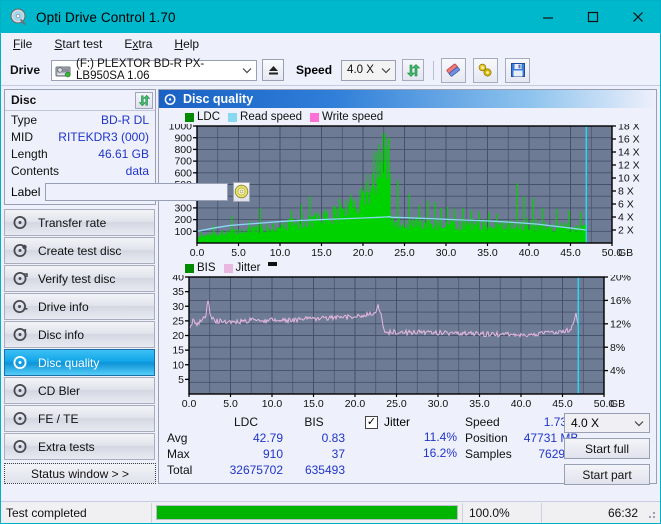 The width and height of the screenshot is (661, 524). Describe the element at coordinates (46, 512) in the screenshot. I see `status-text: Test completed` at that location.